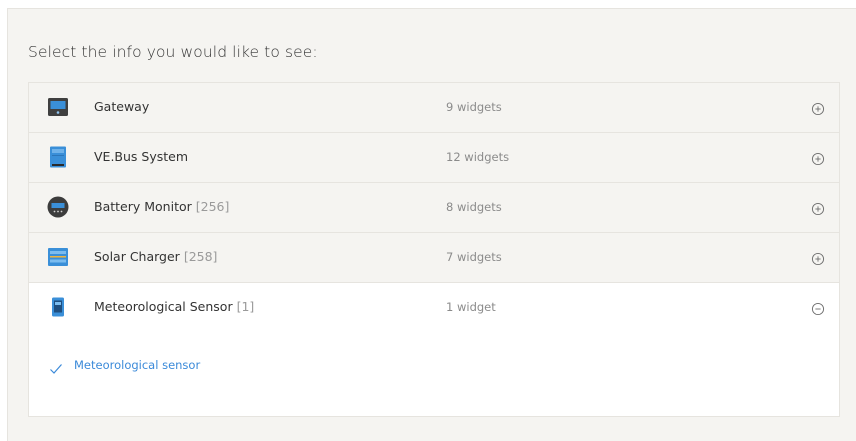 The width and height of the screenshot is (856, 441). What do you see at coordinates (200, 256) in the screenshot?
I see `device-instance: [258]` at bounding box center [200, 256].